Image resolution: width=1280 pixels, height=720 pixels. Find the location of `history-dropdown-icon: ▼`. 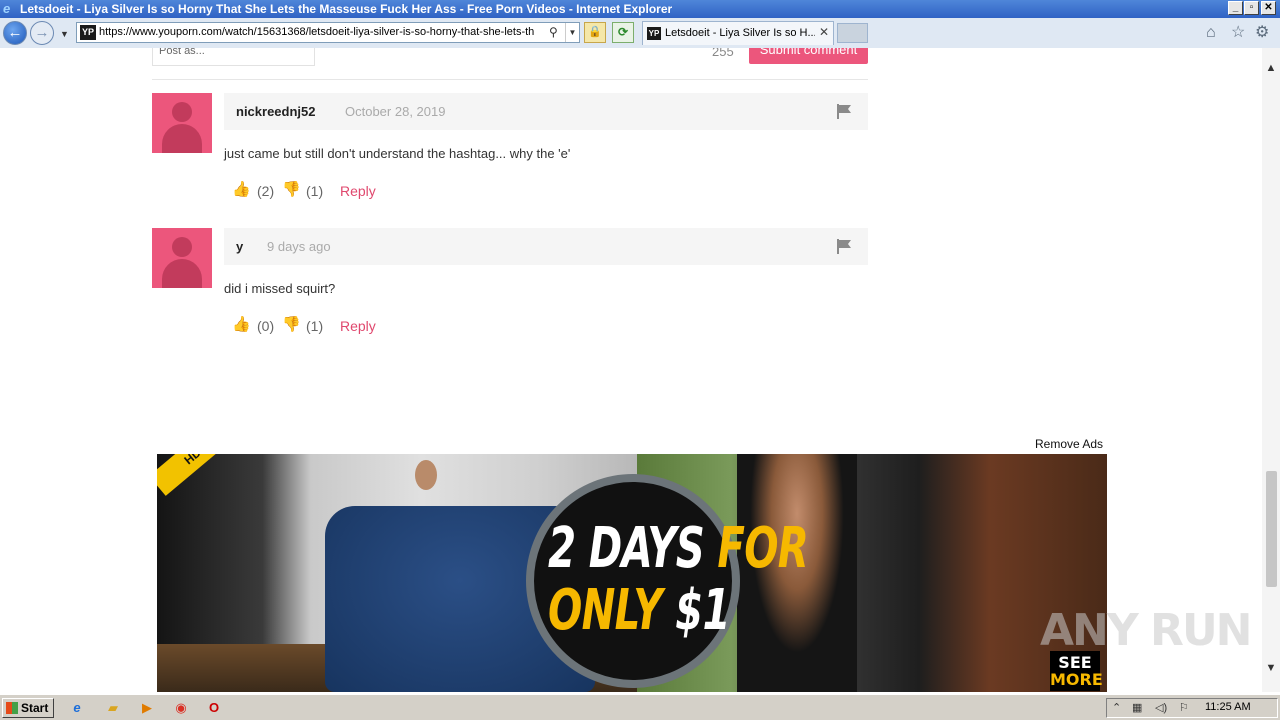

history-dropdown-icon: ▼ is located at coordinates (64, 34).